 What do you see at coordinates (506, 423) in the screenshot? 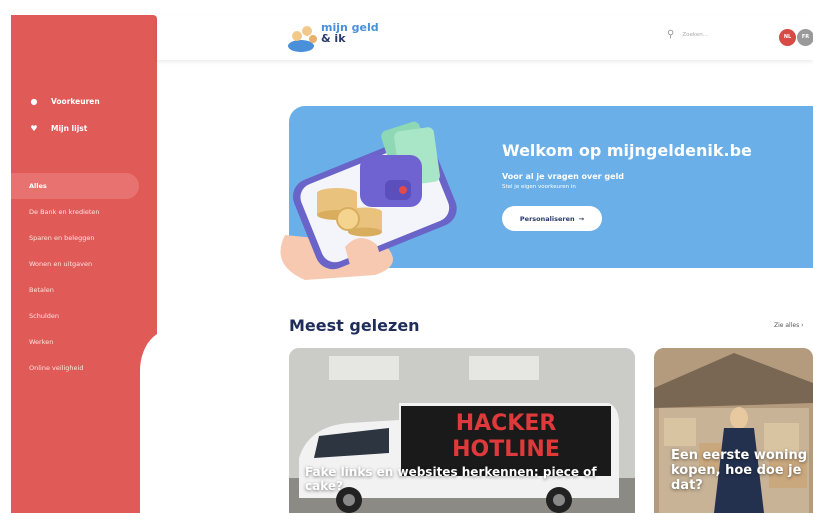
I see `svg-text: HACKER` at bounding box center [506, 423].